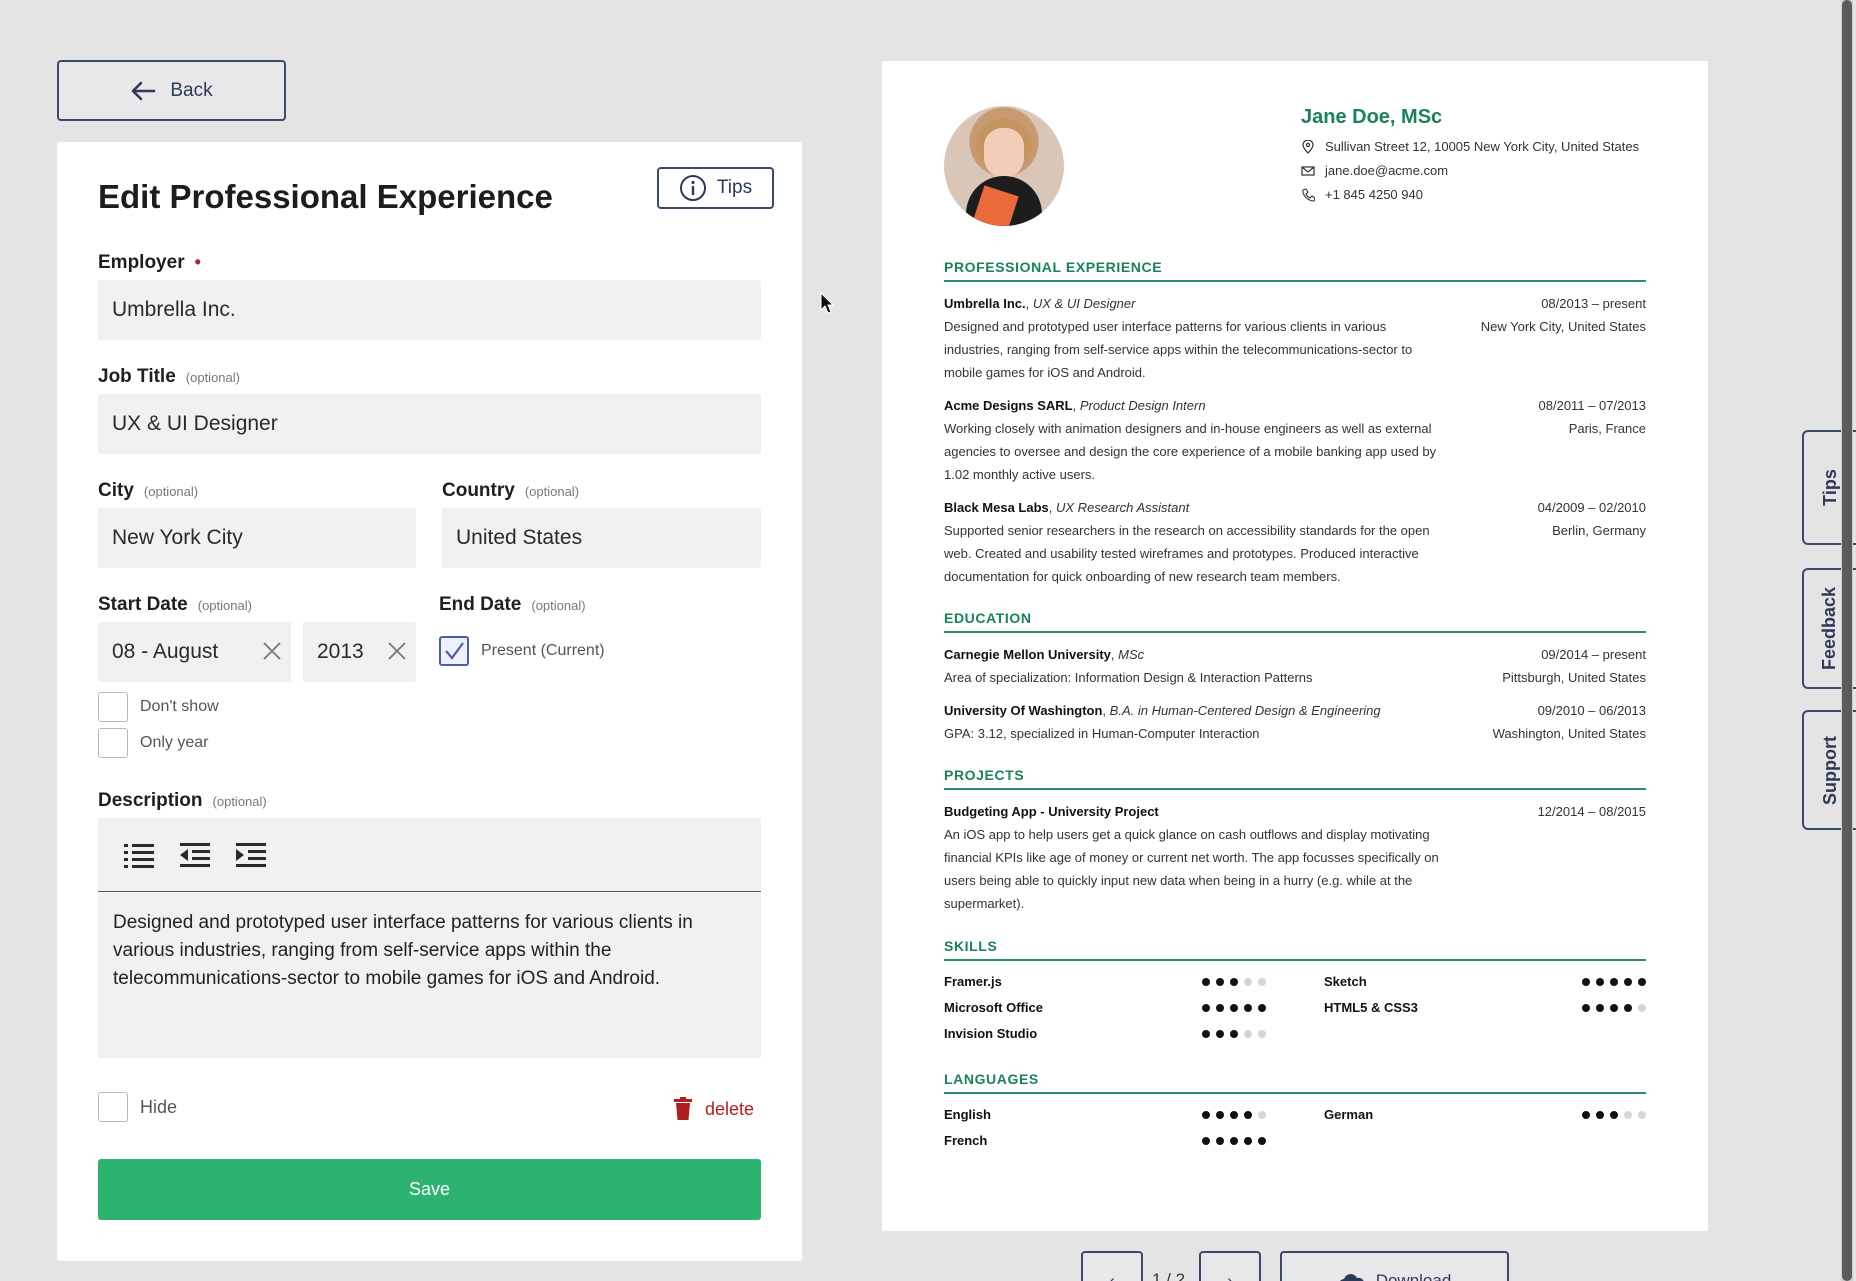 This screenshot has width=1856, height=1281. What do you see at coordinates (1599, 530) in the screenshot?
I see `entry-location: Berlin, Germany` at bounding box center [1599, 530].